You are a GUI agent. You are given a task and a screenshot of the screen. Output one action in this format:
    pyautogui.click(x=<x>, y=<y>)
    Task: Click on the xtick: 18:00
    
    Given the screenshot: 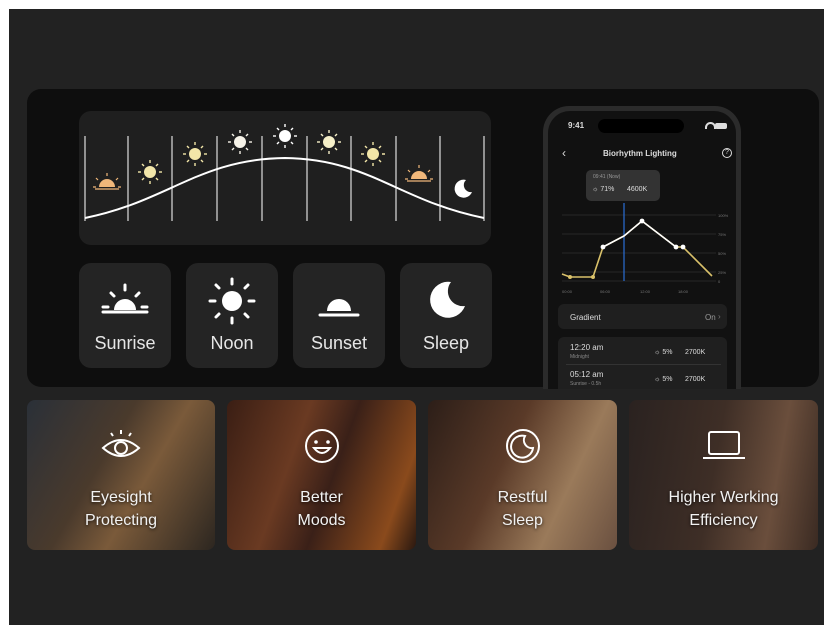 What is the action you would take?
    pyautogui.click(x=683, y=291)
    